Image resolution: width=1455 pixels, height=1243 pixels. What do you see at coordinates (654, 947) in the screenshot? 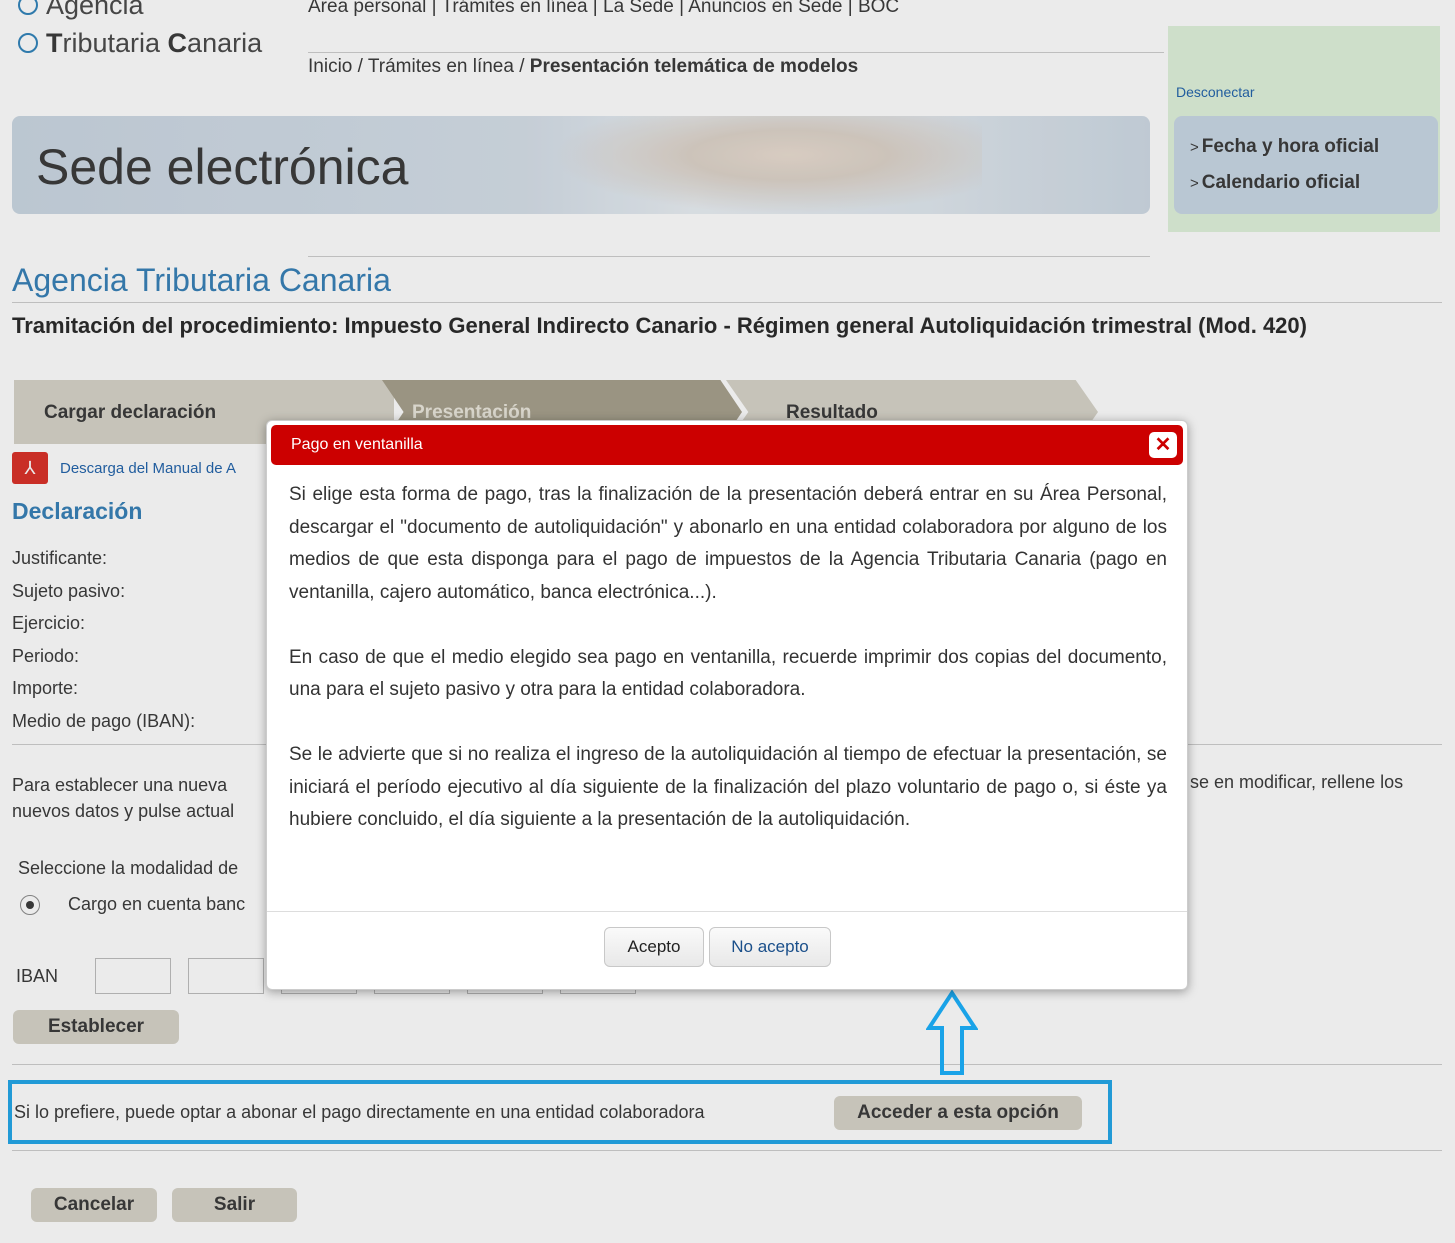
I see `accept-button: Acepto` at bounding box center [654, 947].